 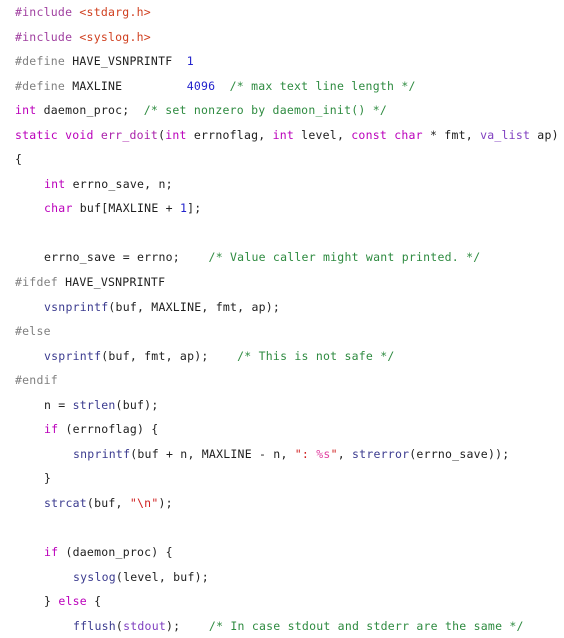 What do you see at coordinates (282, 601) in the screenshot?
I see `code-line: } else {` at bounding box center [282, 601].